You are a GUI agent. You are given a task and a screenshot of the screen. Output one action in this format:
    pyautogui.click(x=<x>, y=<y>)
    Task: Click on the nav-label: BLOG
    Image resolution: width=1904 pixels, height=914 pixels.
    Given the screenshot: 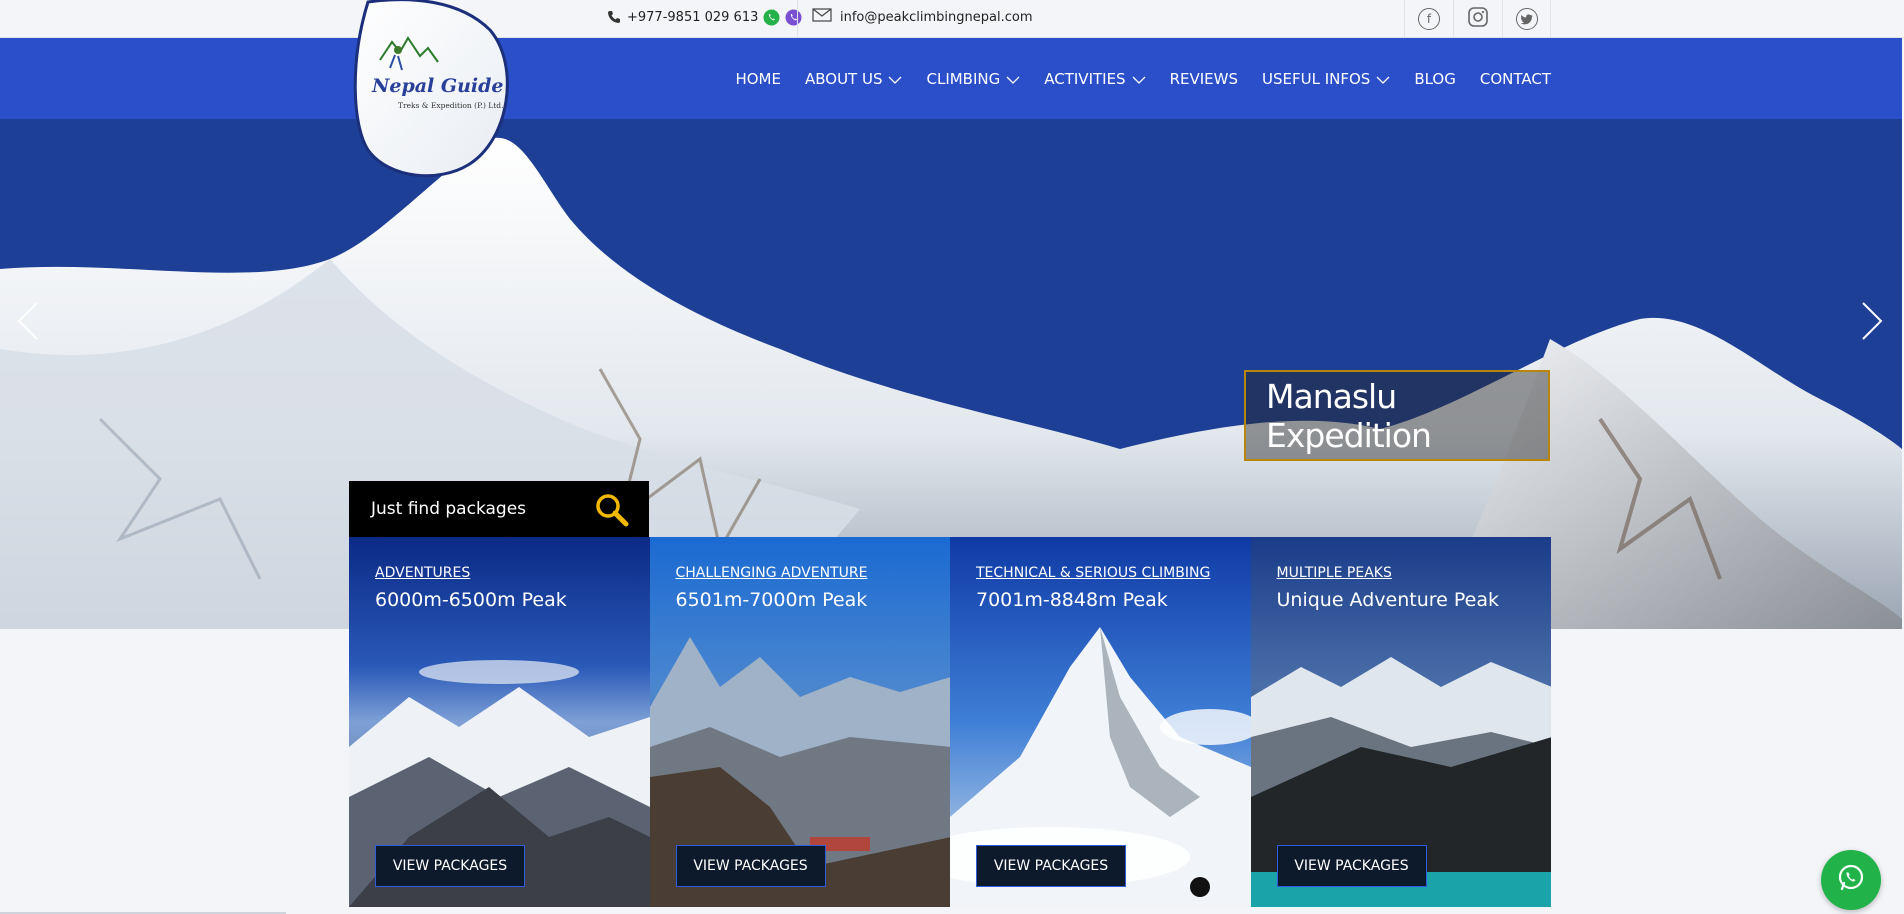 What is the action you would take?
    pyautogui.click(x=1435, y=78)
    